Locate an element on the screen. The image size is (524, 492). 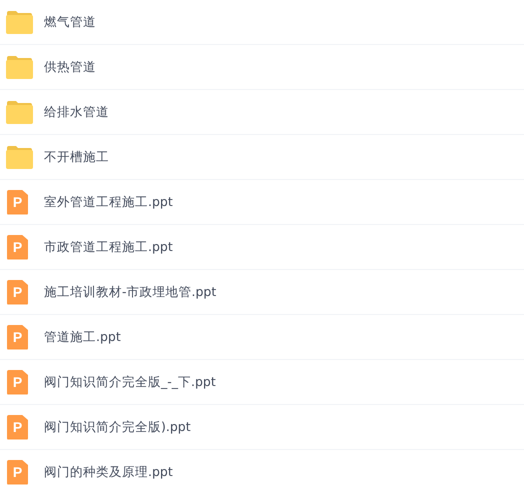
file-name: 不开槽施工 is located at coordinates (76, 157).